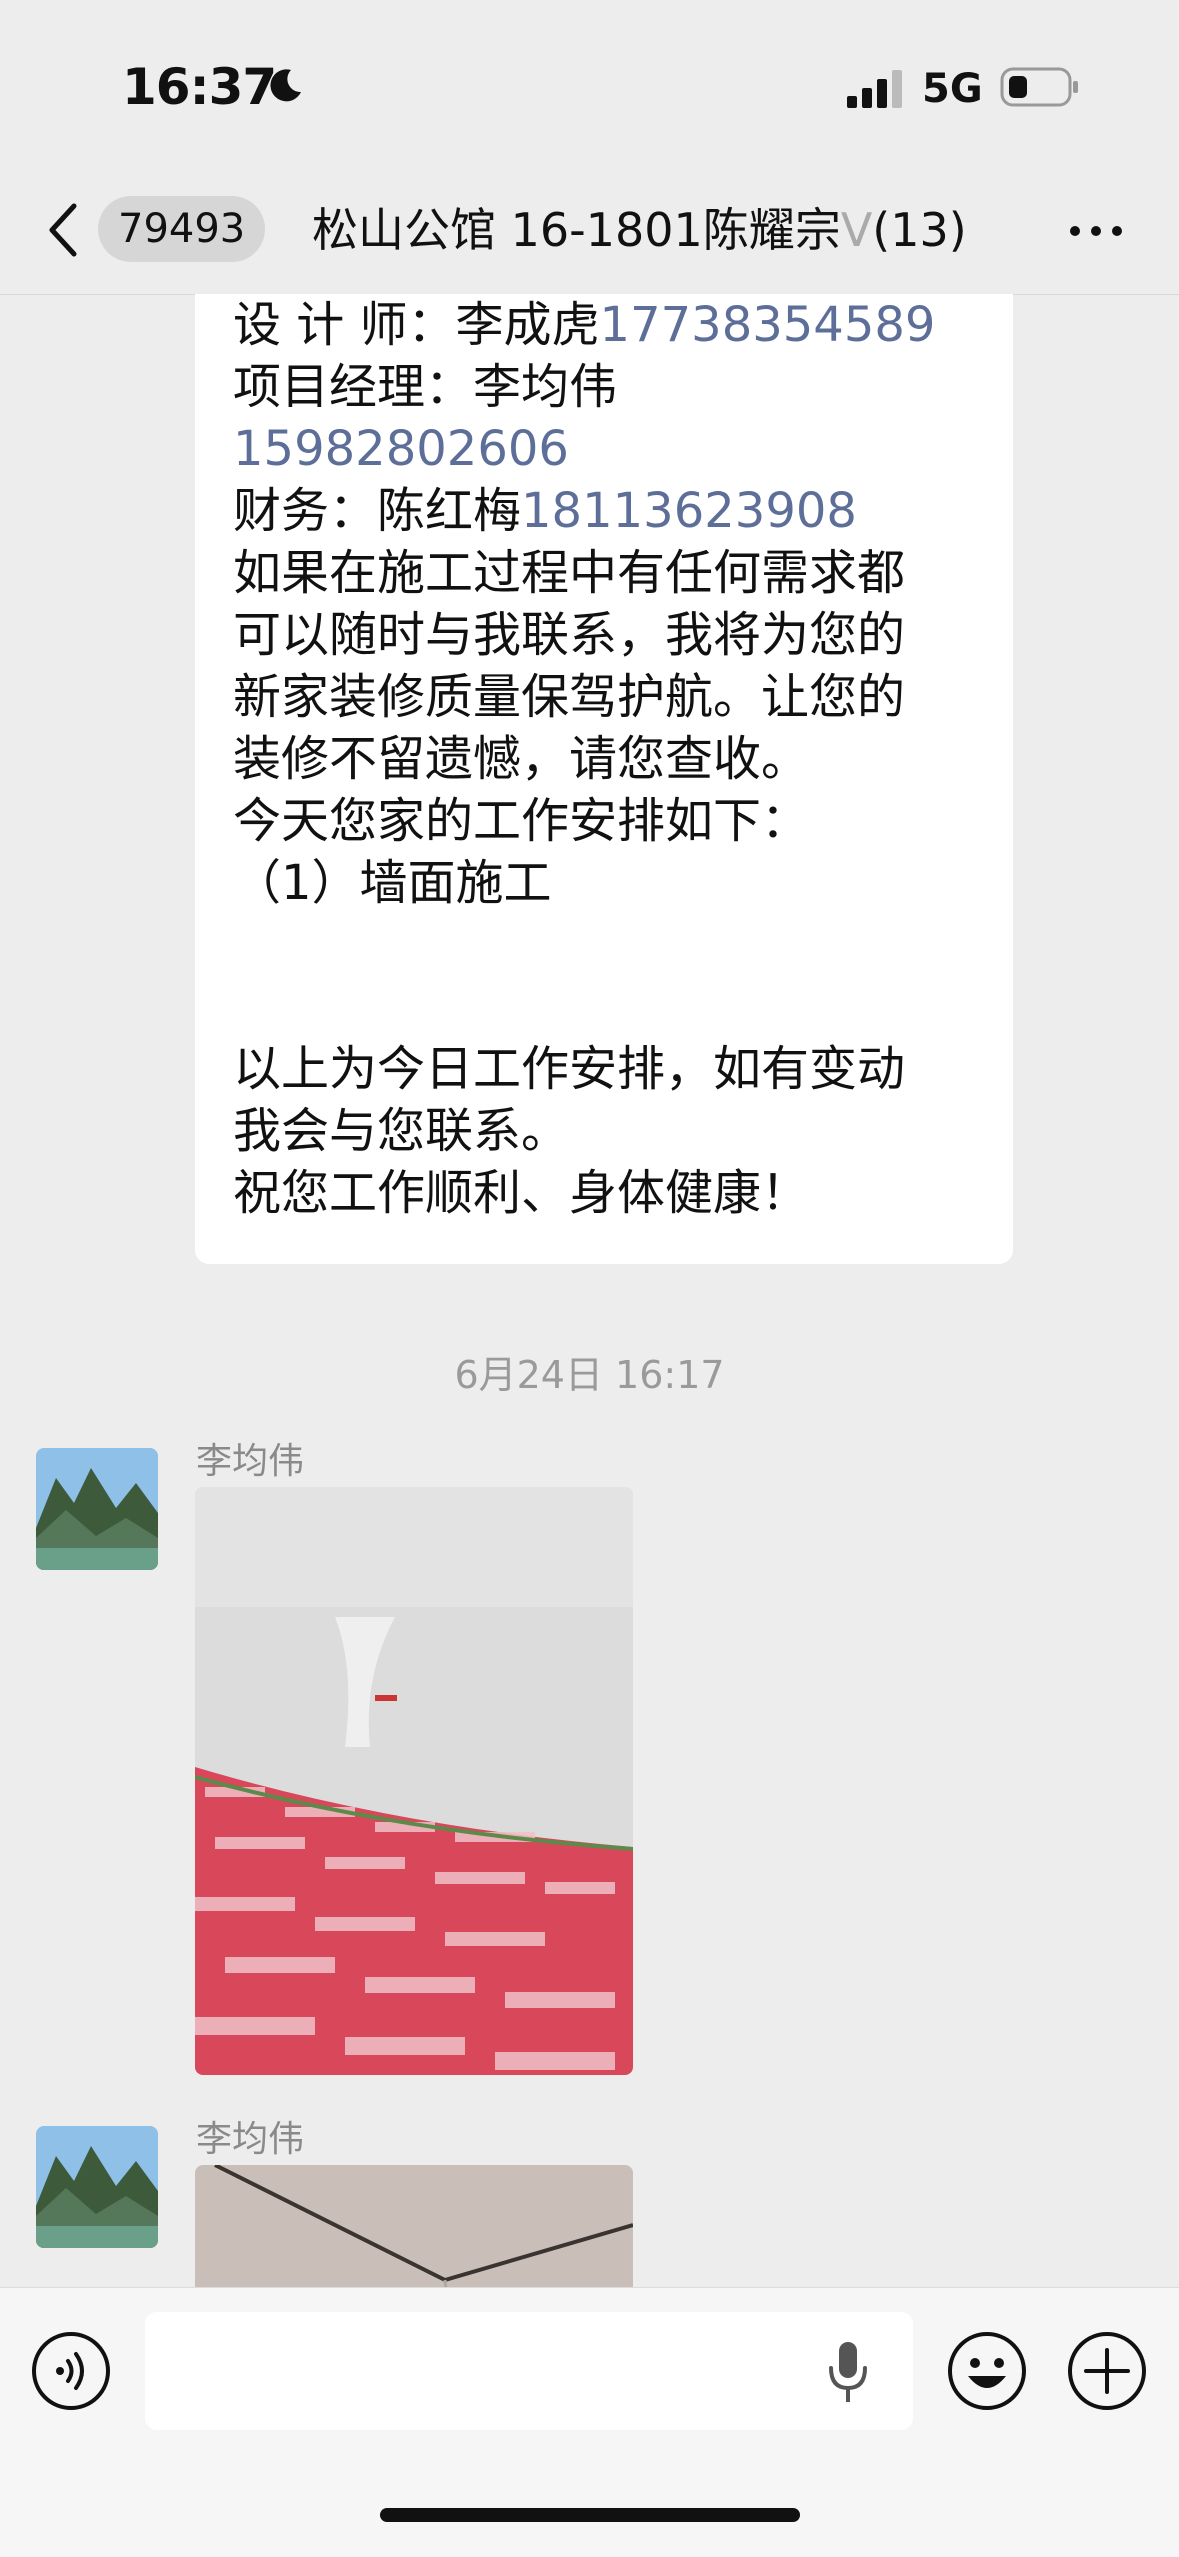 The width and height of the screenshot is (1179, 2557). I want to click on message-line: 装修不留遗憾，请您查收。, so click(521, 759).